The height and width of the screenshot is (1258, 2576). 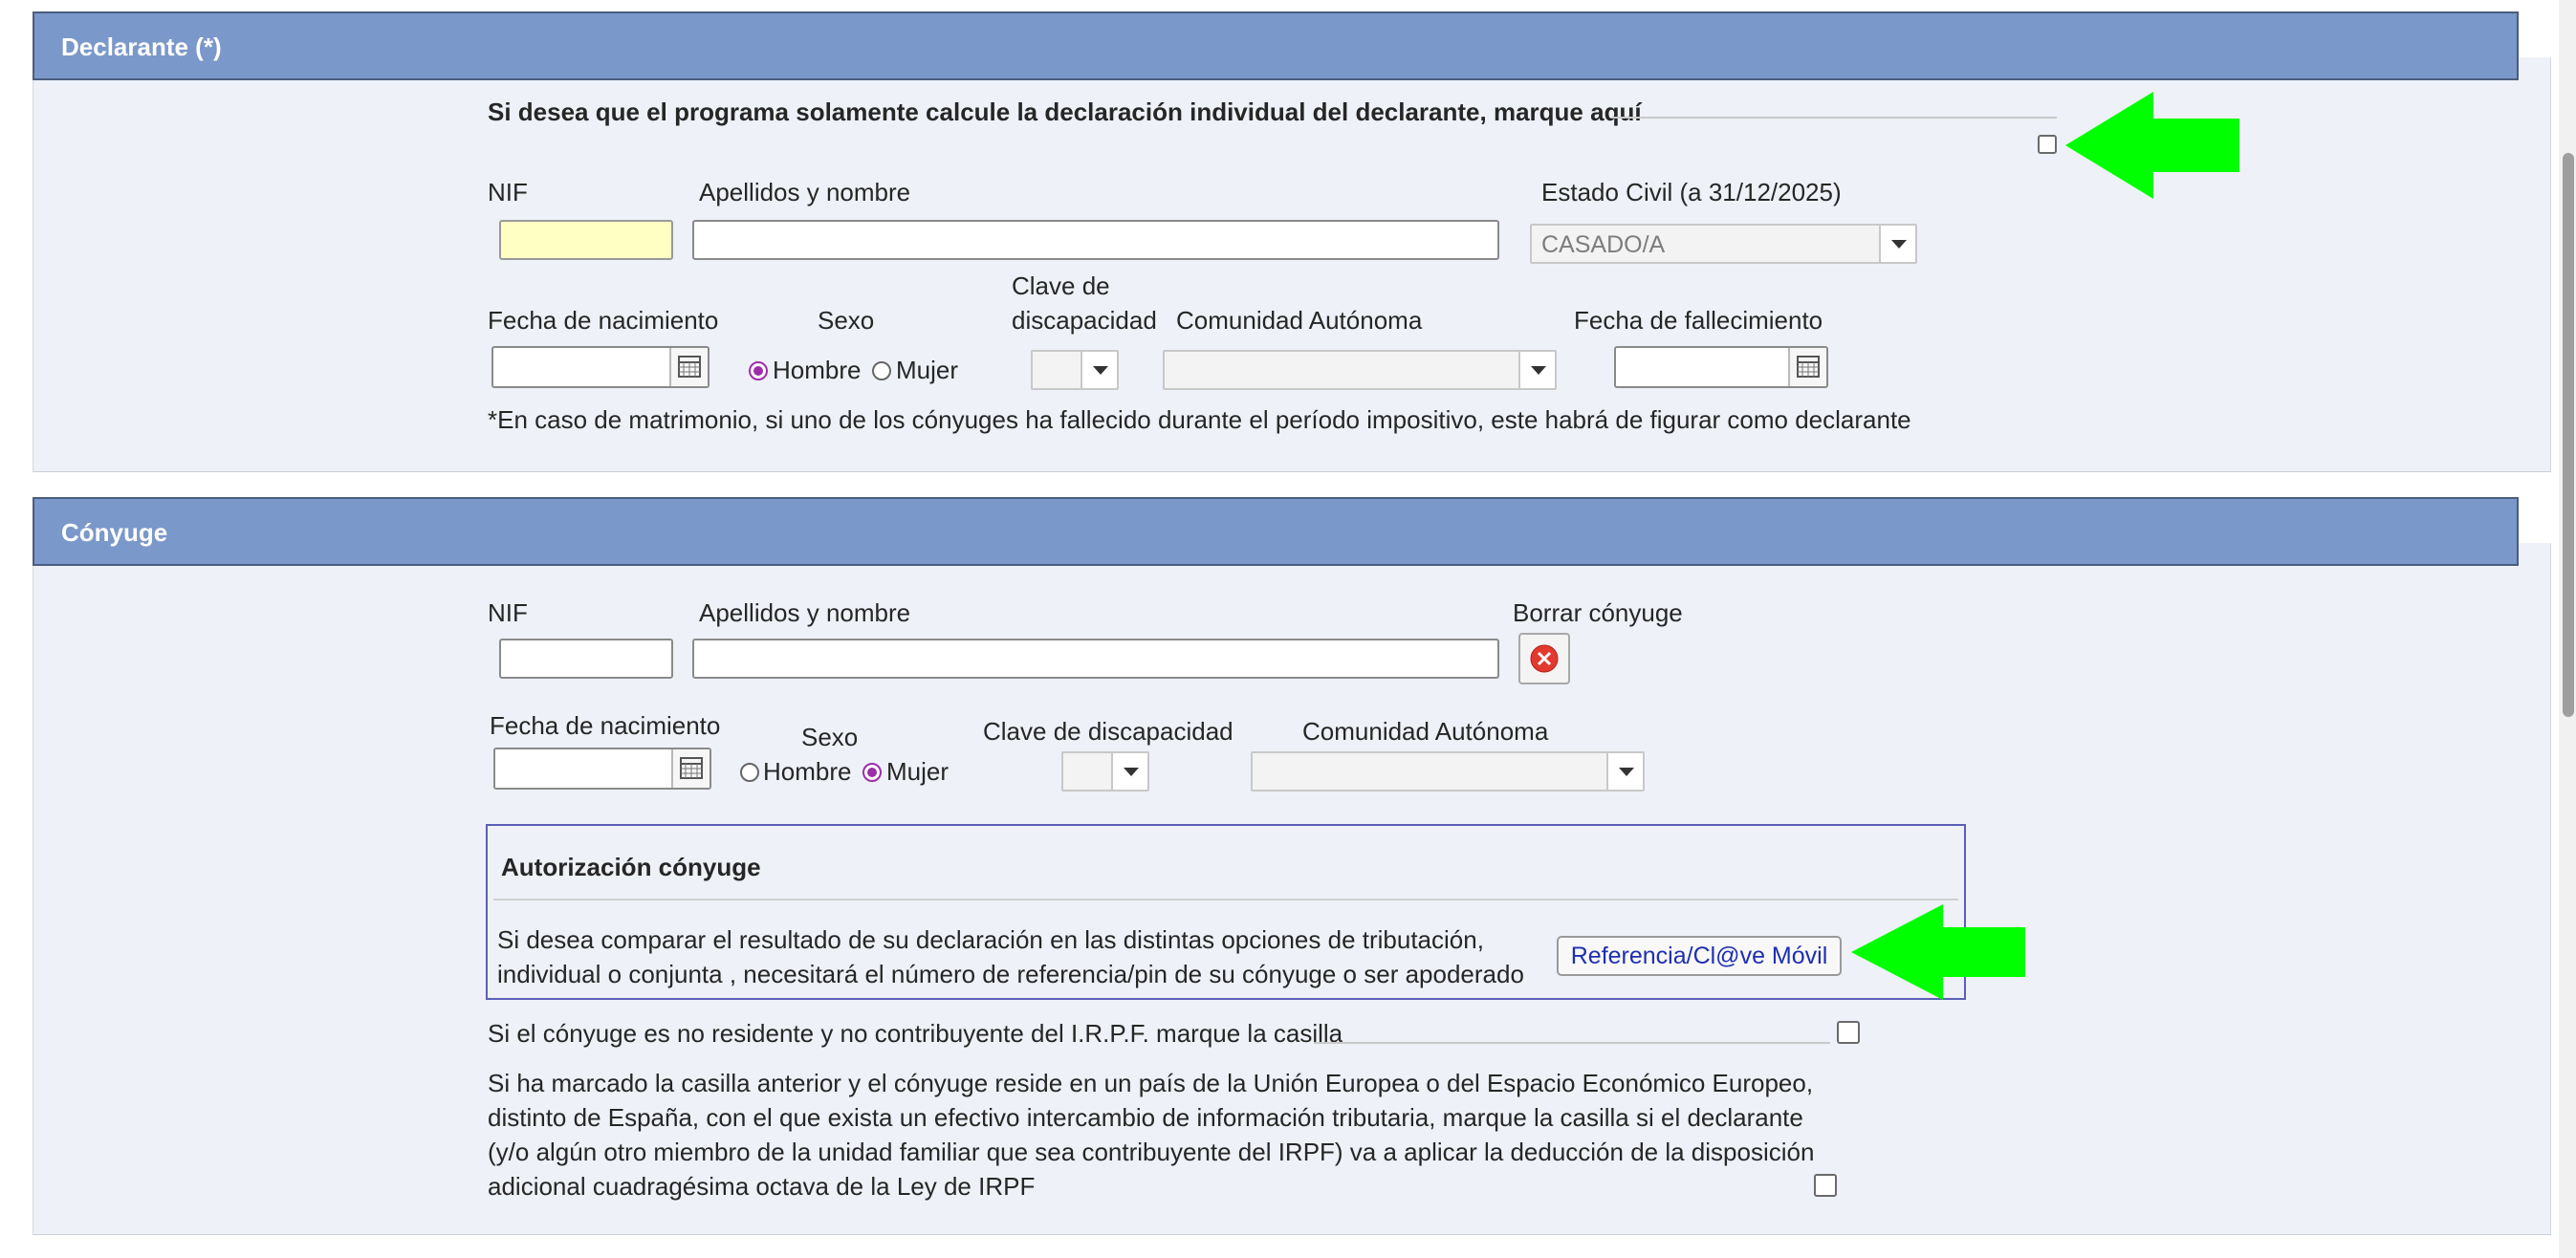 I want to click on fecha-fallecimiento-input, so click(x=1721, y=367).